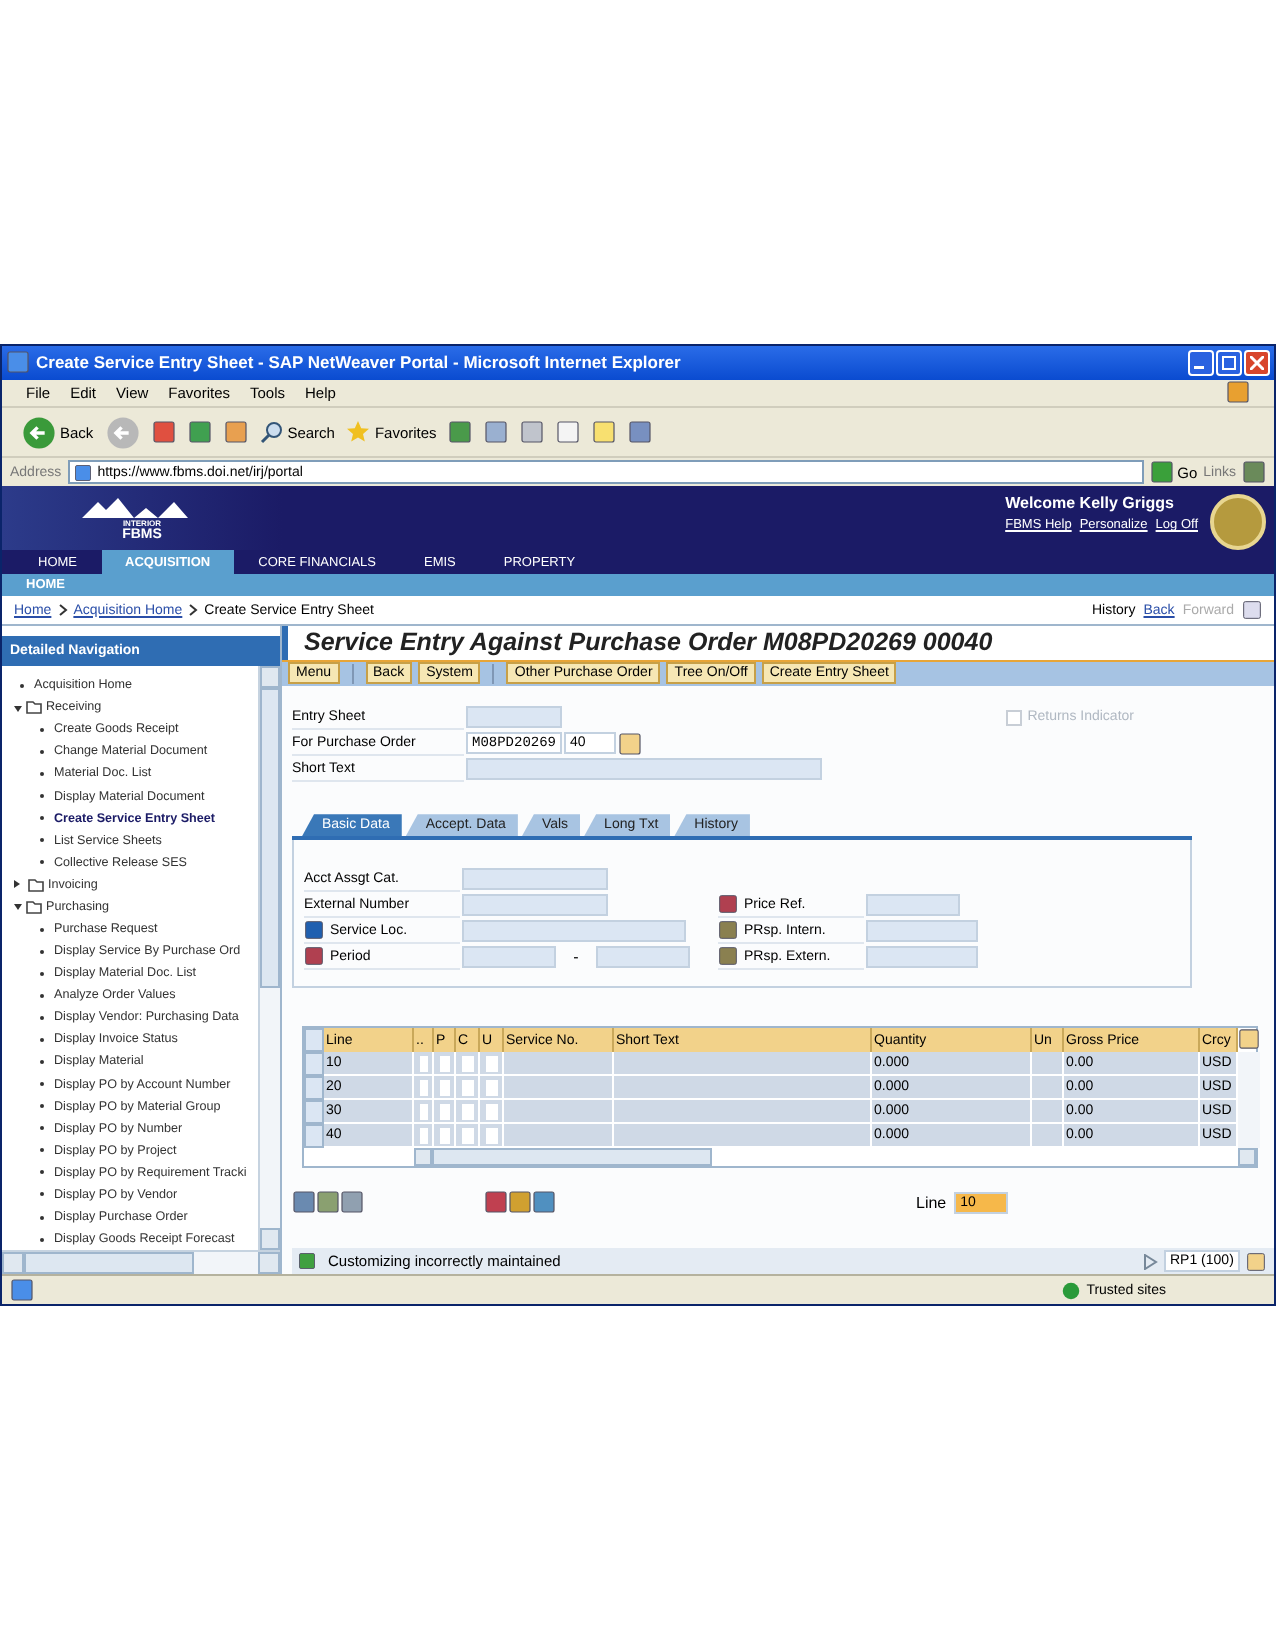 The image size is (1276, 1650). What do you see at coordinates (271, 432) in the screenshot?
I see `search-icon` at bounding box center [271, 432].